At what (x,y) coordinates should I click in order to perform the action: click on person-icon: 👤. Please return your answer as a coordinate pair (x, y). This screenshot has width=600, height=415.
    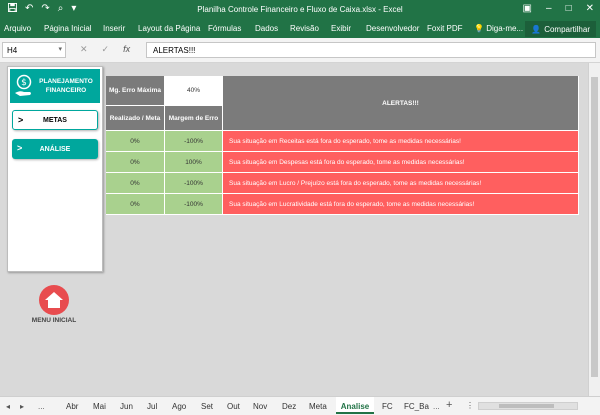
    Looking at the image, I should click on (536, 29).